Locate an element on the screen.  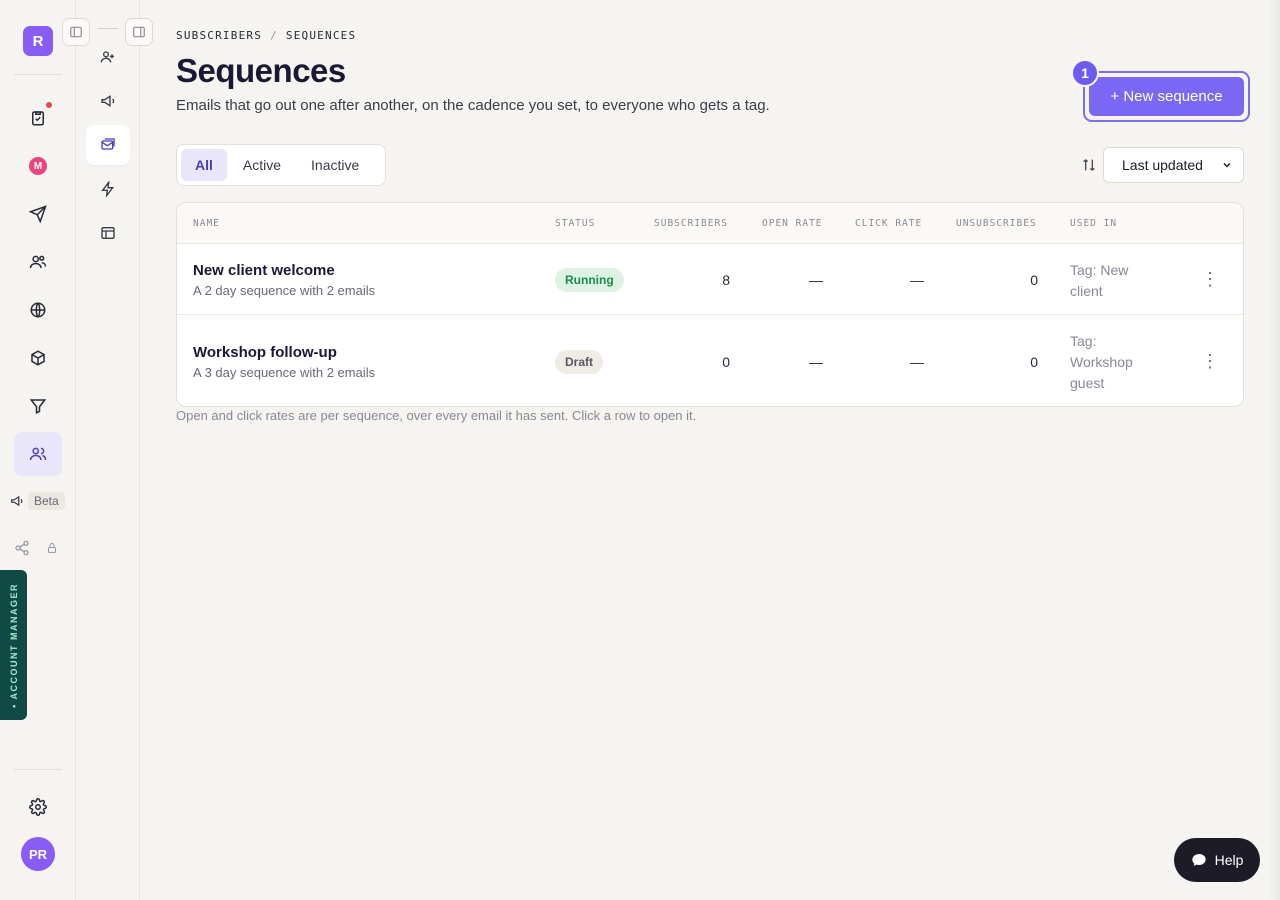
sort-select: Last updated is located at coordinates (1173, 165).